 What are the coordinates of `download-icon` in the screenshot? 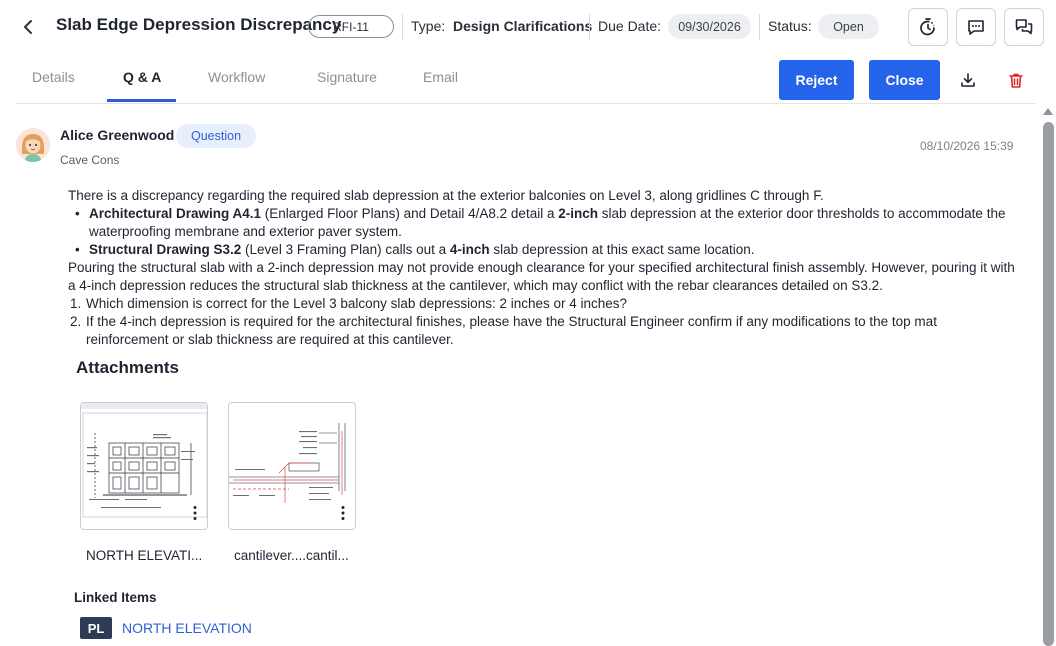 It's located at (968, 80).